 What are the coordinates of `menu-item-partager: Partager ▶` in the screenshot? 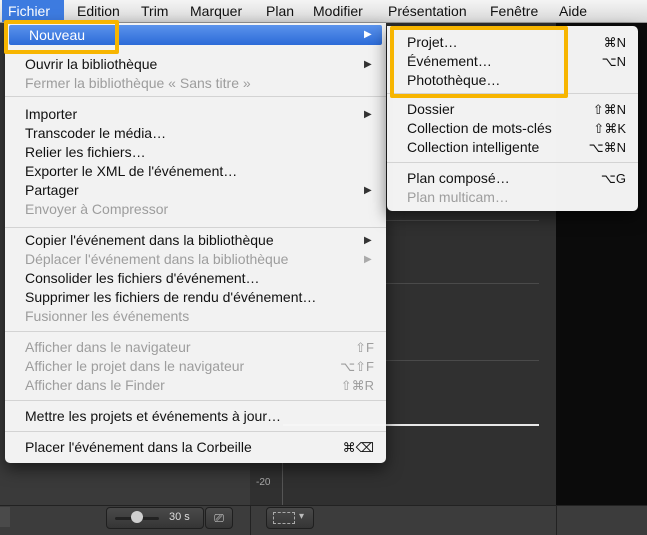 It's located at (195, 190).